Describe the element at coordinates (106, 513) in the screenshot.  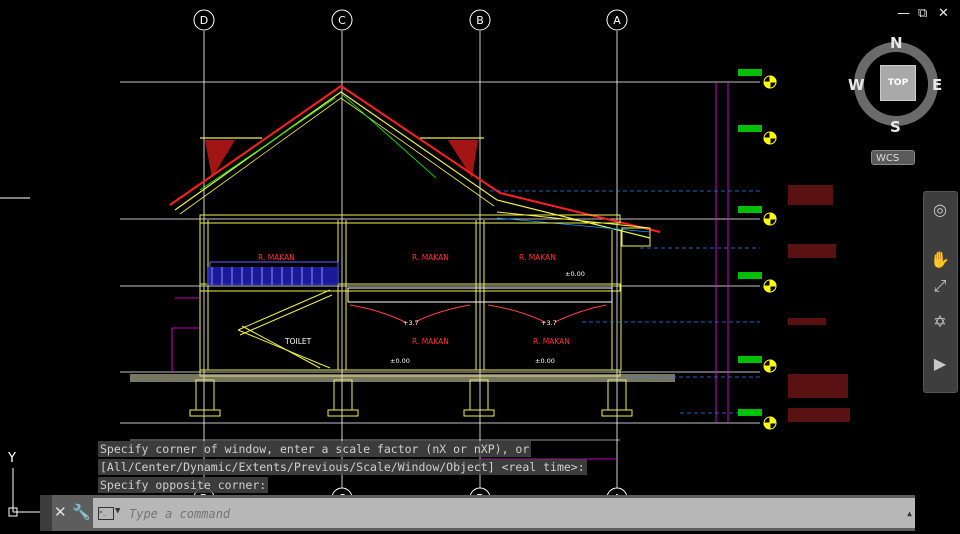
I see `command-prompt-icon: >_` at that location.